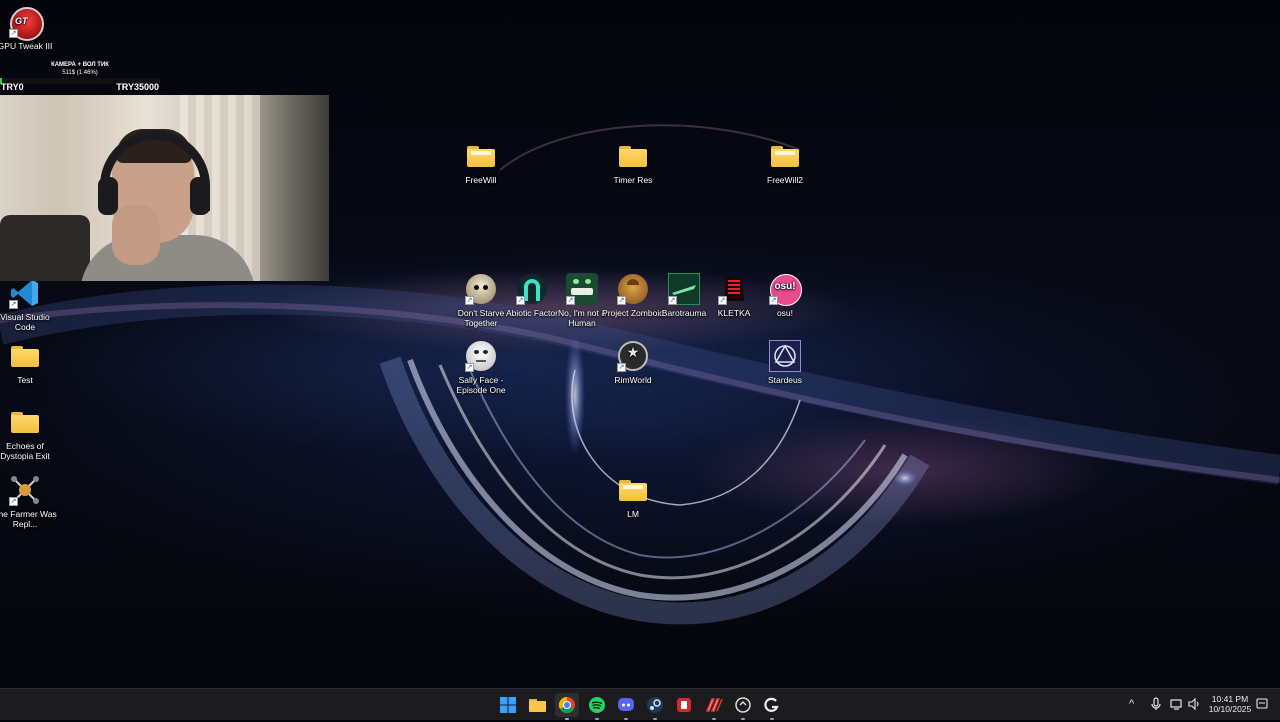 The width and height of the screenshot is (1280, 722). I want to click on desktop-icon-folder-freewill: FreeWill, so click(481, 162).